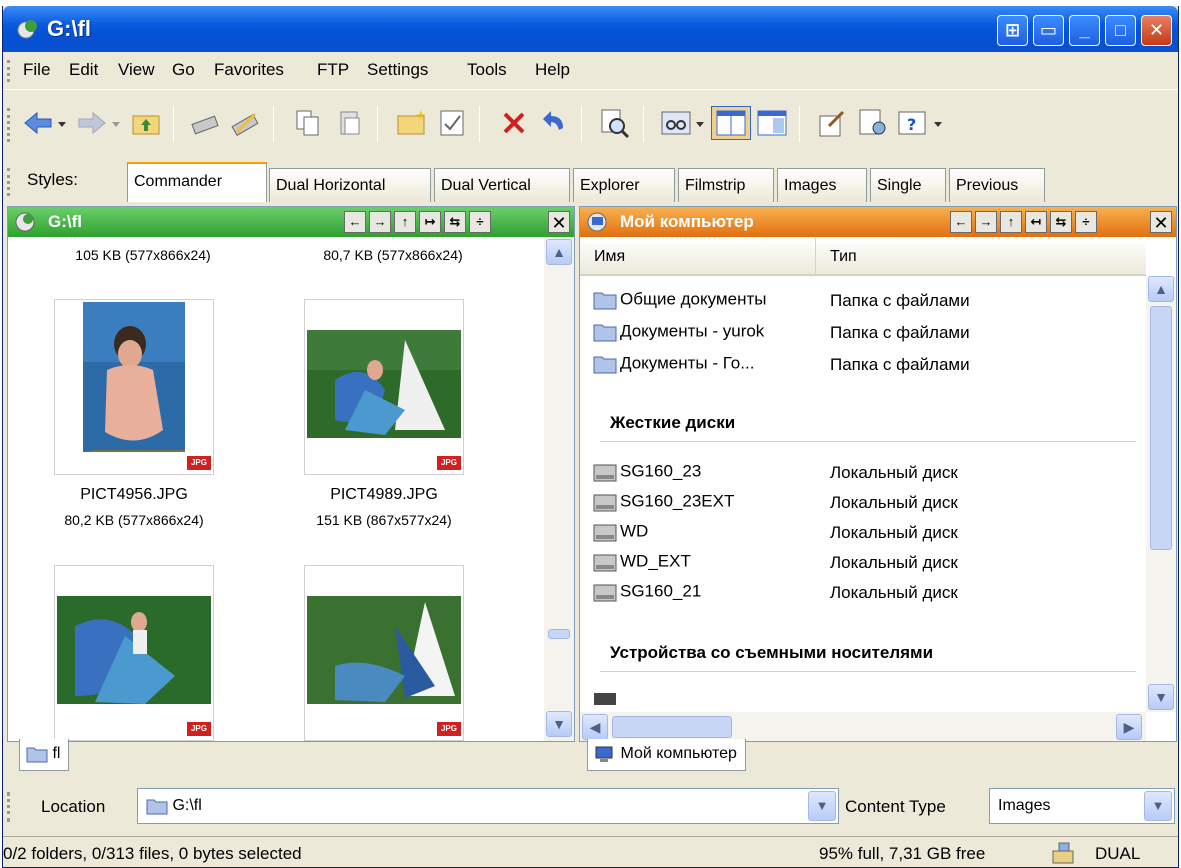 Image resolution: width=1181 pixels, height=868 pixels. I want to click on minimize-button: _, so click(1084, 30).